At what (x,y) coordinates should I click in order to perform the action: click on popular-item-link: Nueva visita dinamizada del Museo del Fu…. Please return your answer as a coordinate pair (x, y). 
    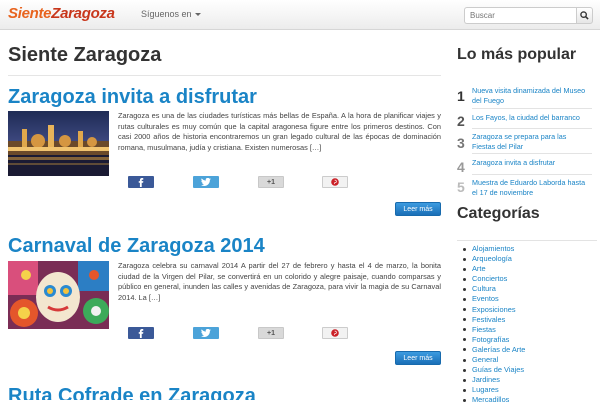
    Looking at the image, I should click on (529, 96).